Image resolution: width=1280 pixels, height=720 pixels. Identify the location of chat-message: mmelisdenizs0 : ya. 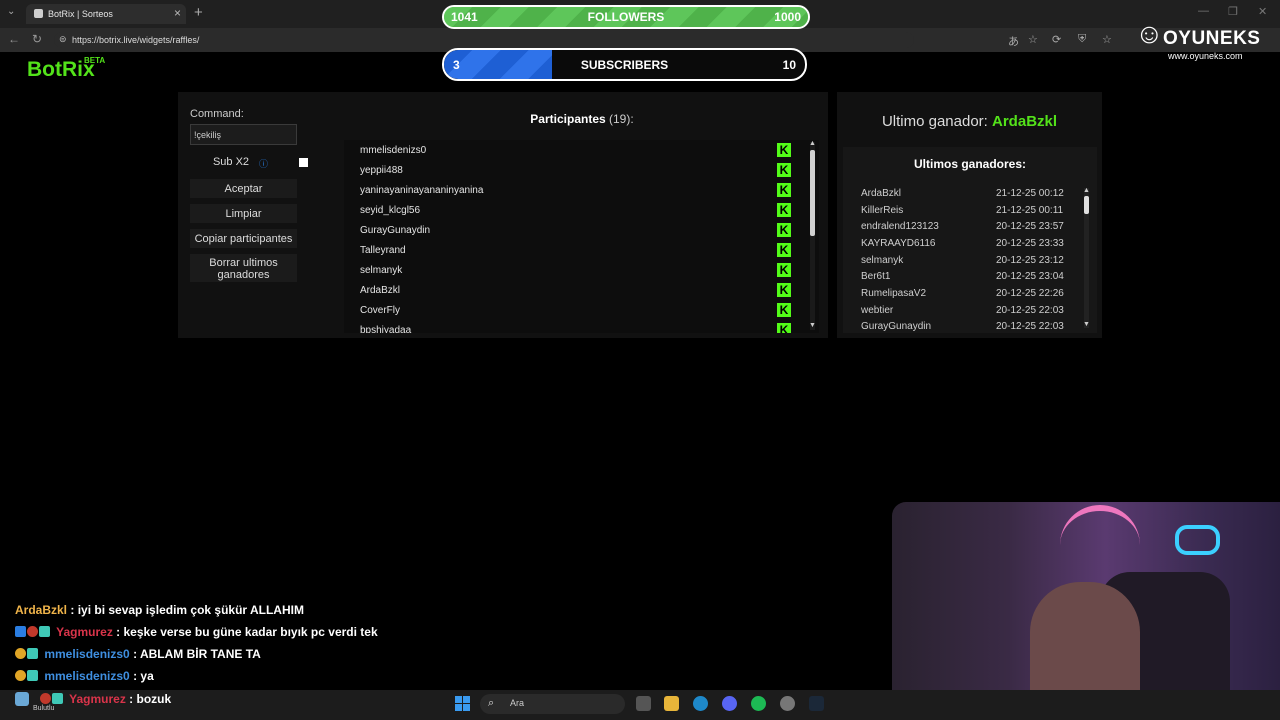
(84, 676).